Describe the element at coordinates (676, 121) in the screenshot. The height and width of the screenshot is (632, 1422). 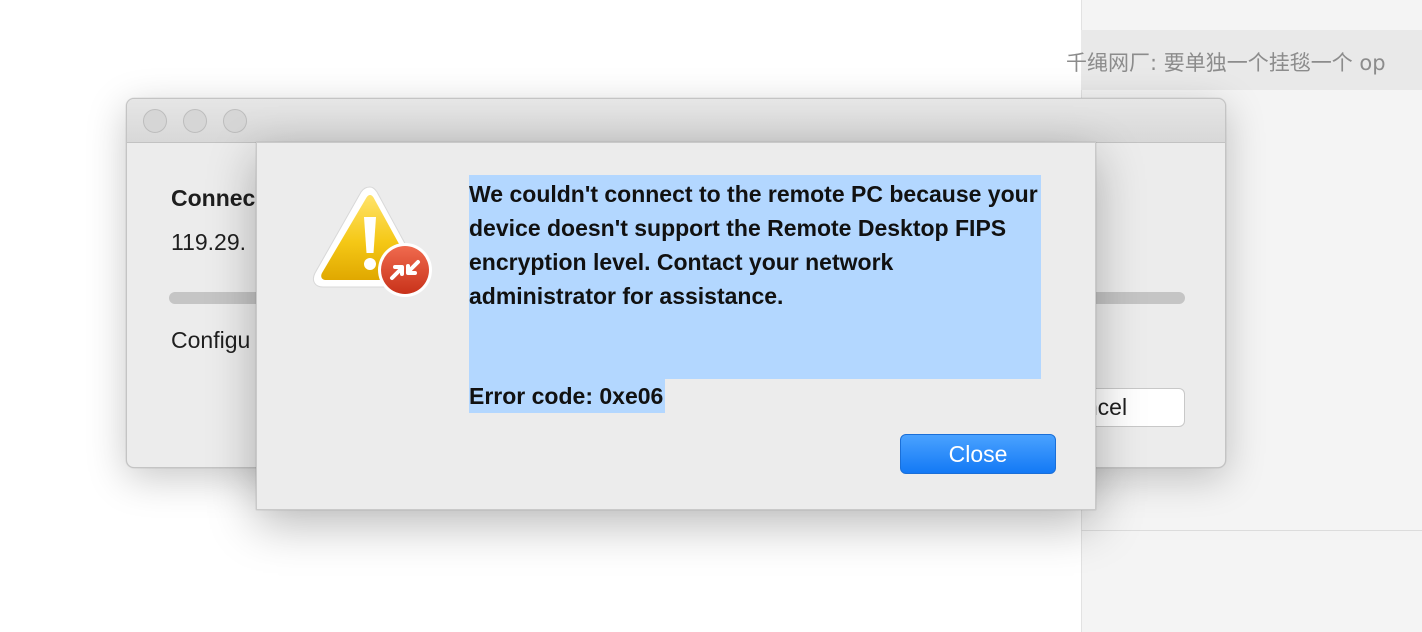
I see `window-titlebar` at that location.